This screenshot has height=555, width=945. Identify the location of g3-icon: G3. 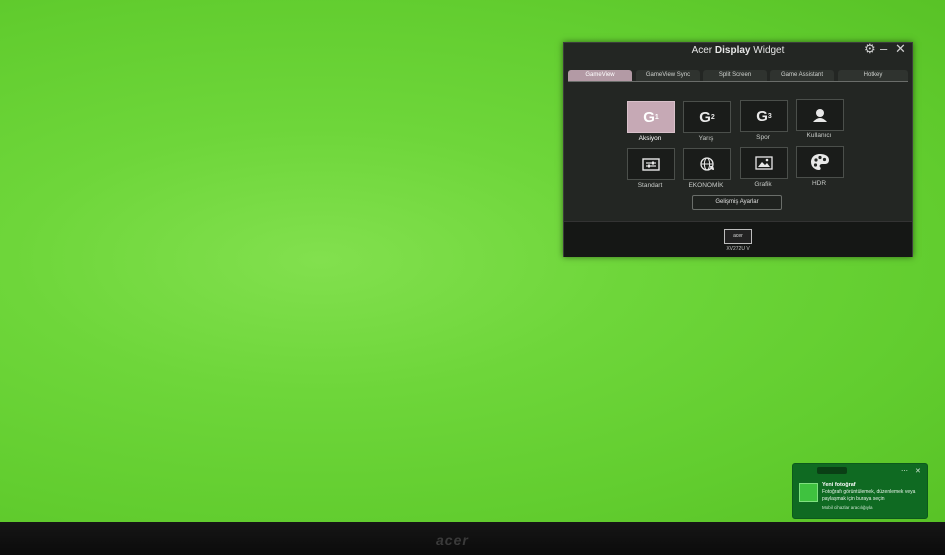
(764, 116).